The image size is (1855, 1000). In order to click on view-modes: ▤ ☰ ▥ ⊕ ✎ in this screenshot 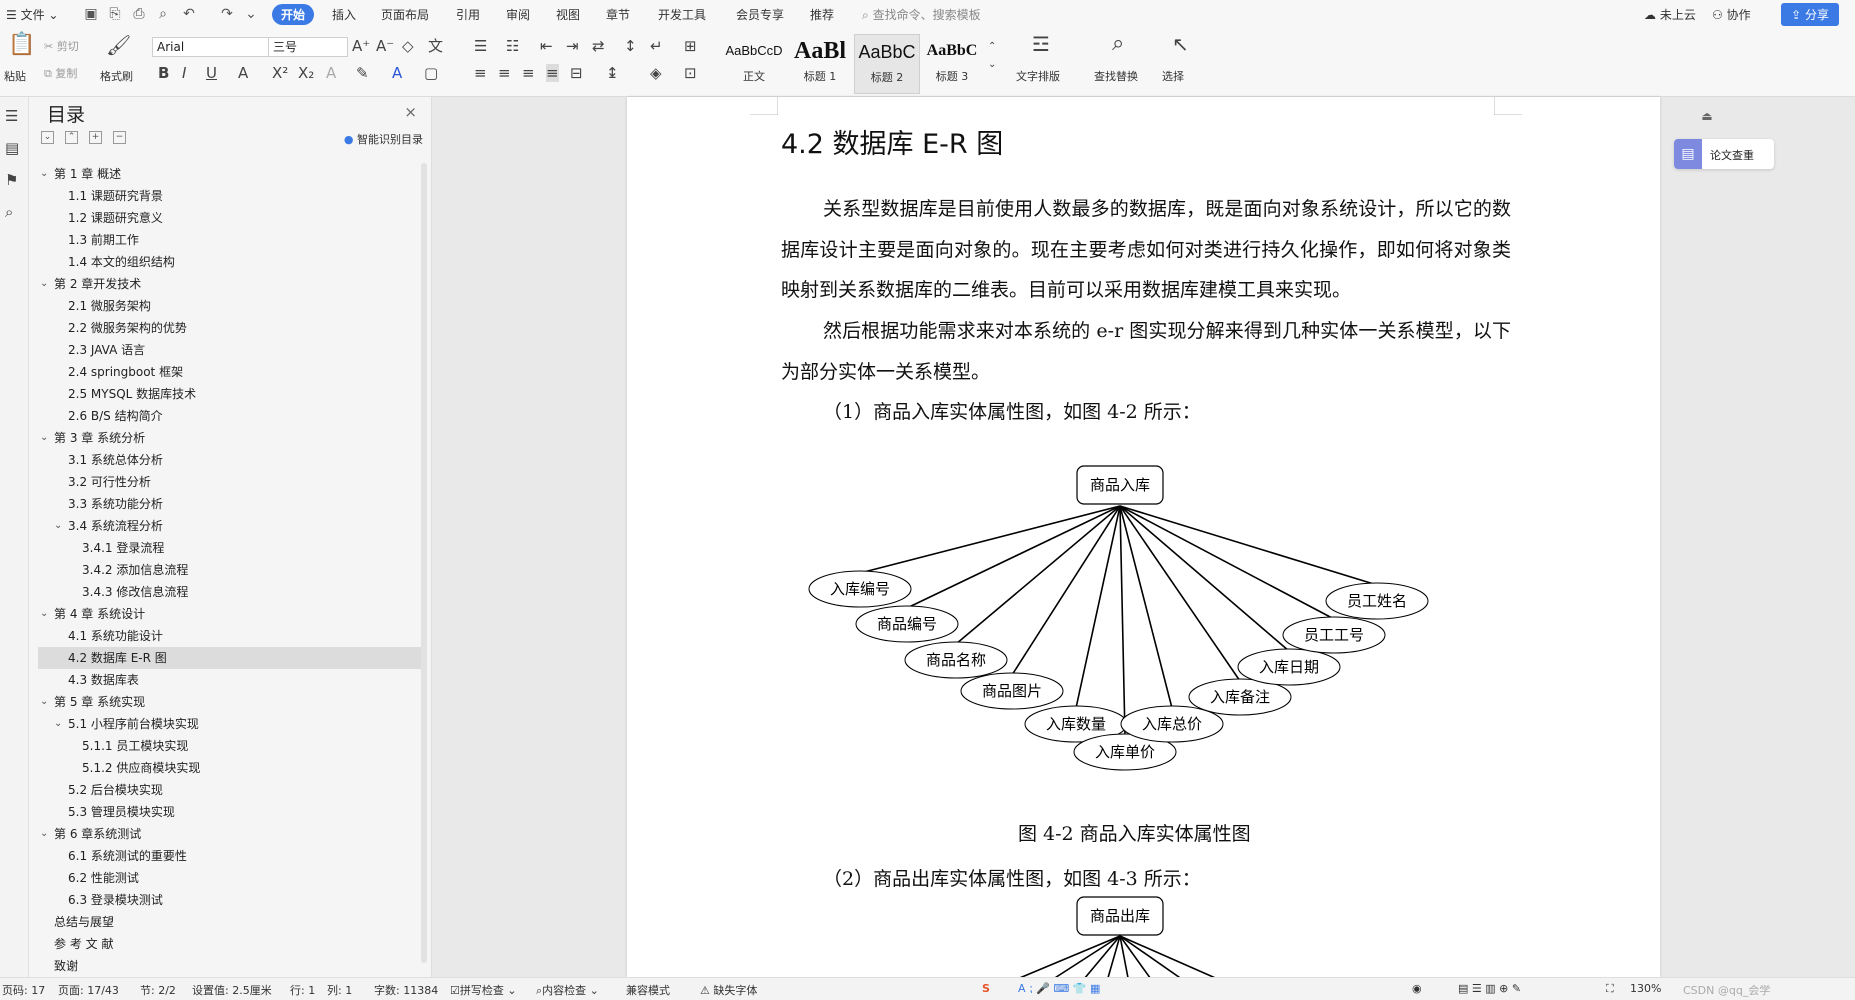, I will do `click(1489, 988)`.